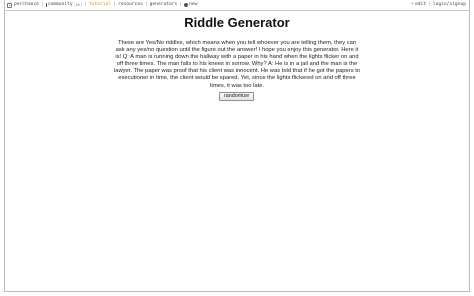  I want to click on community-icon, so click(46, 5).